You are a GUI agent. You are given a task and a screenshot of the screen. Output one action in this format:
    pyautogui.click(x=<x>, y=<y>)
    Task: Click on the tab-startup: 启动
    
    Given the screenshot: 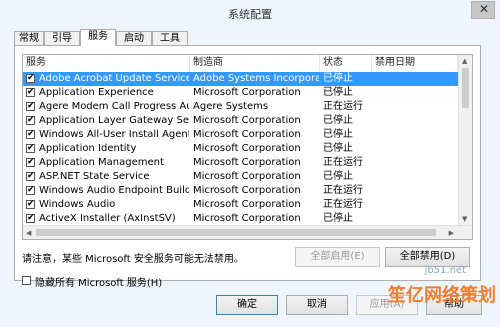 What is the action you would take?
    pyautogui.click(x=134, y=38)
    